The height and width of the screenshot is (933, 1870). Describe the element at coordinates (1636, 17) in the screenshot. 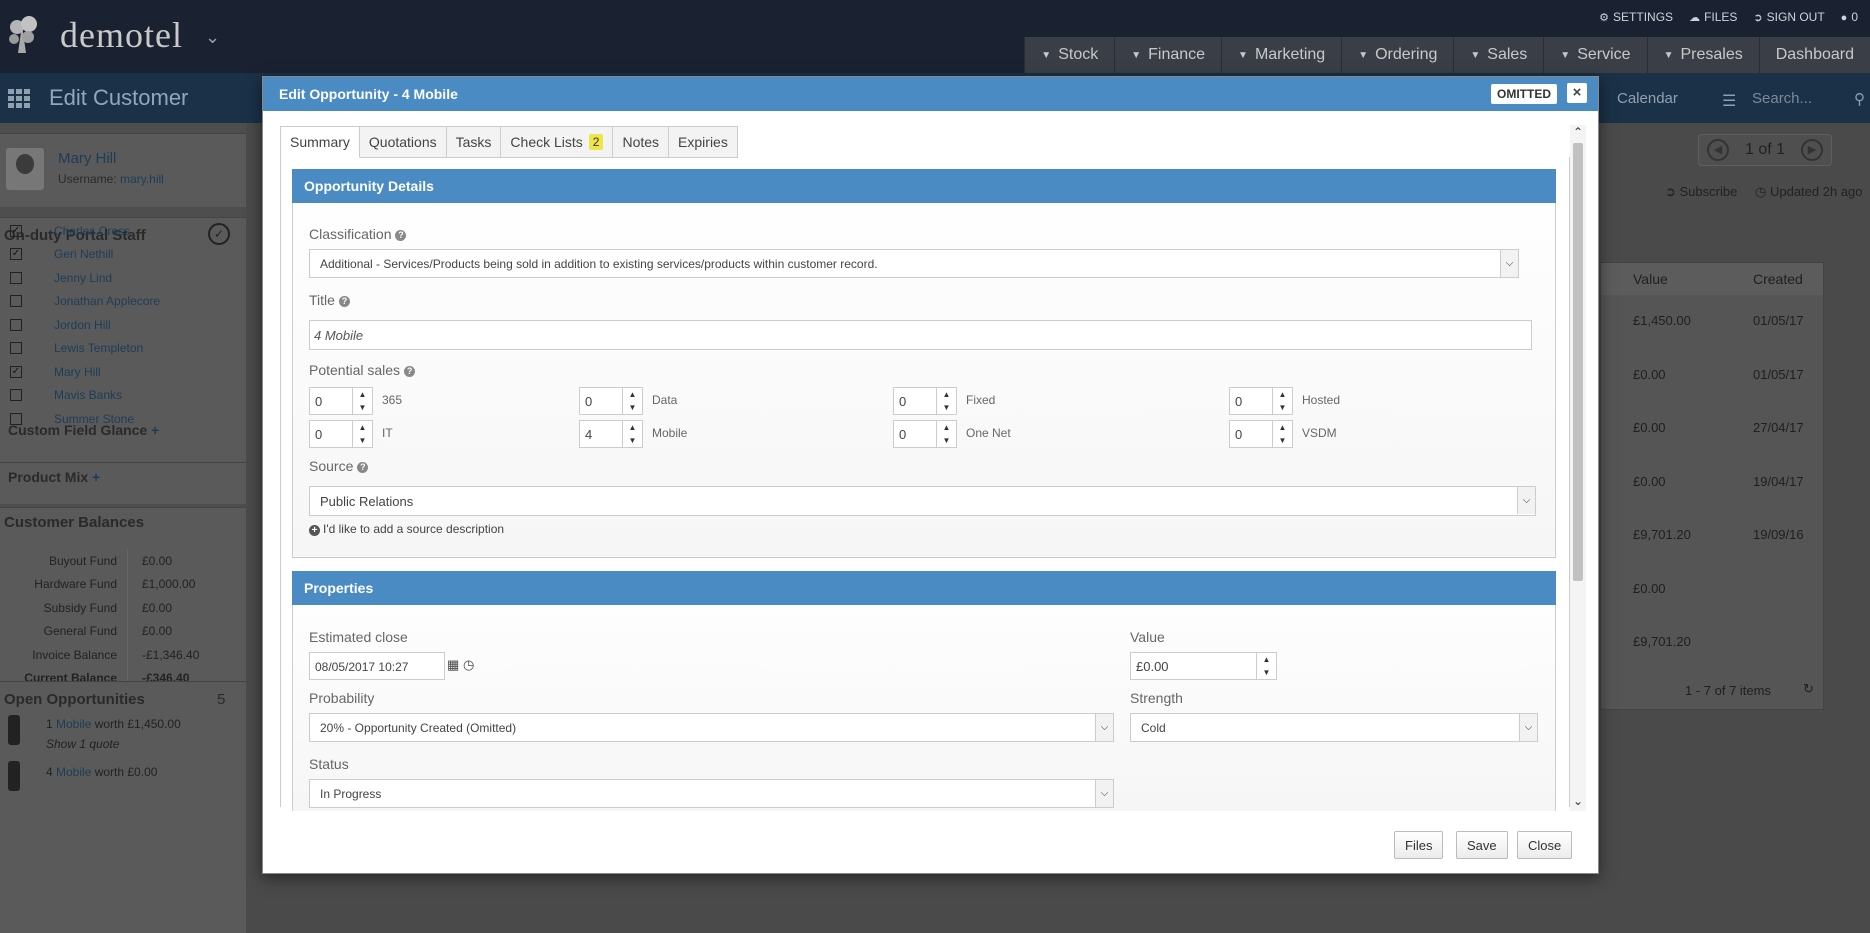

I see `settings-link: ⚙ SETTINGS` at that location.